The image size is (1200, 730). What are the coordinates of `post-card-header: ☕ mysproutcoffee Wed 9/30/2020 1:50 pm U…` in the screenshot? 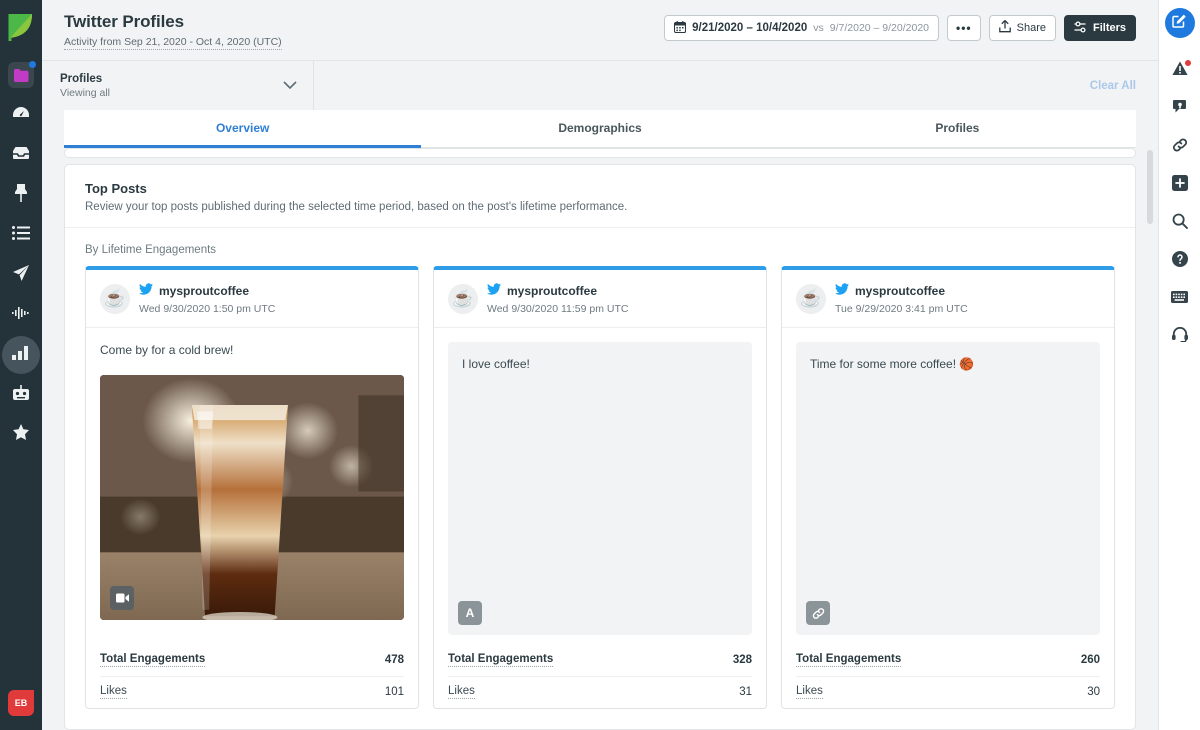 It's located at (252, 299).